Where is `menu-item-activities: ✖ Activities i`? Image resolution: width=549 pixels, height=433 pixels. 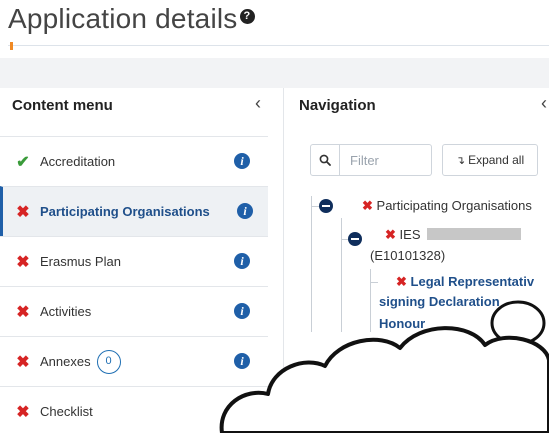 menu-item-activities: ✖ Activities i is located at coordinates (134, 311).